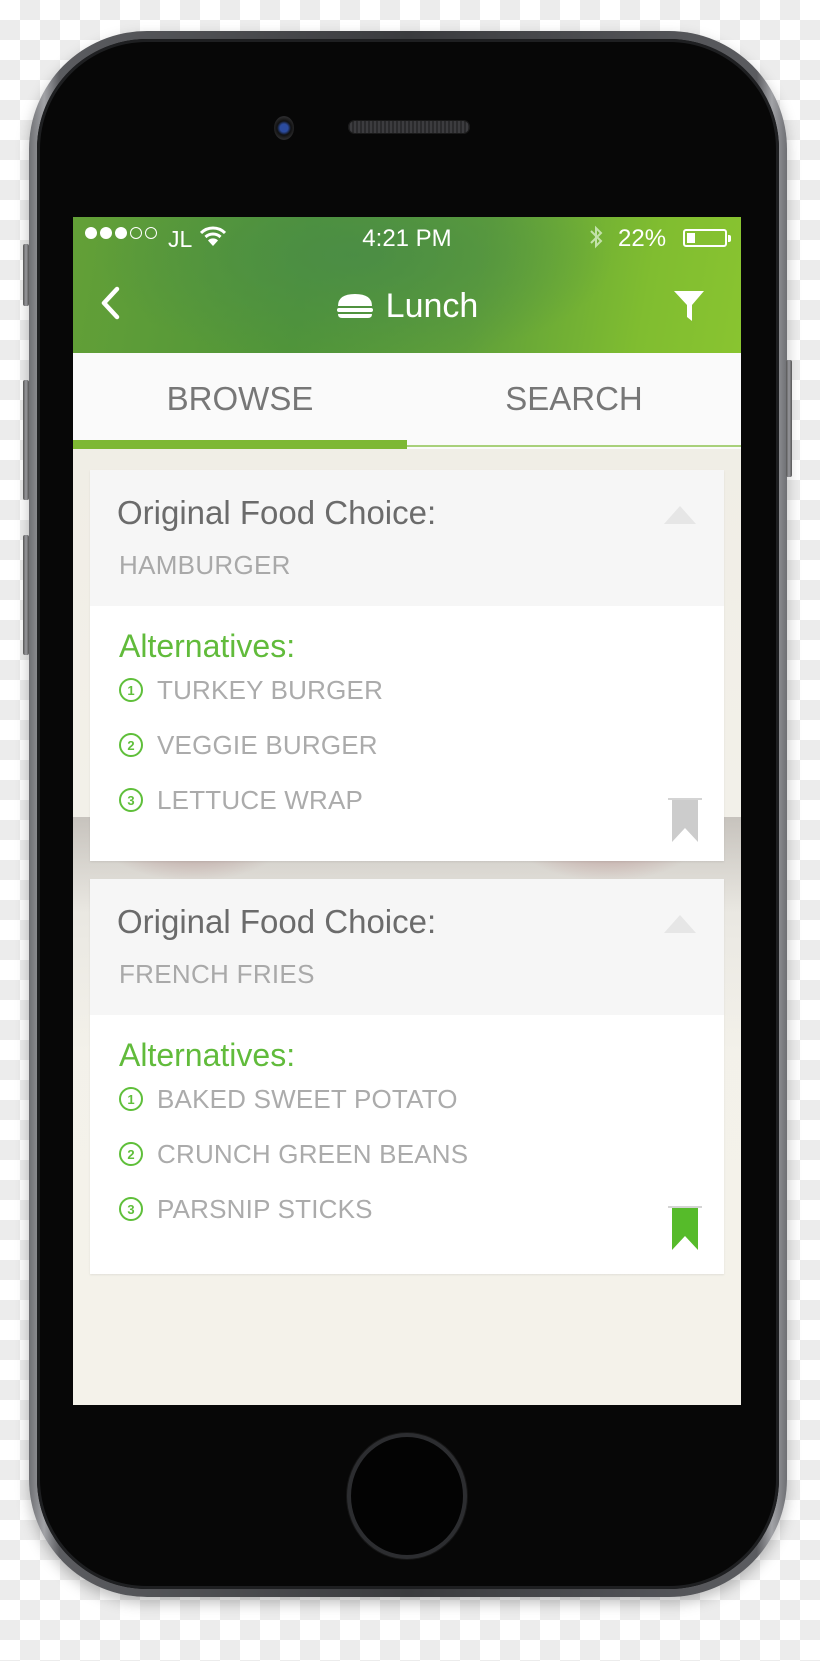  I want to click on card-header: Original Food Choice: FRENCH FRIES, so click(407, 947).